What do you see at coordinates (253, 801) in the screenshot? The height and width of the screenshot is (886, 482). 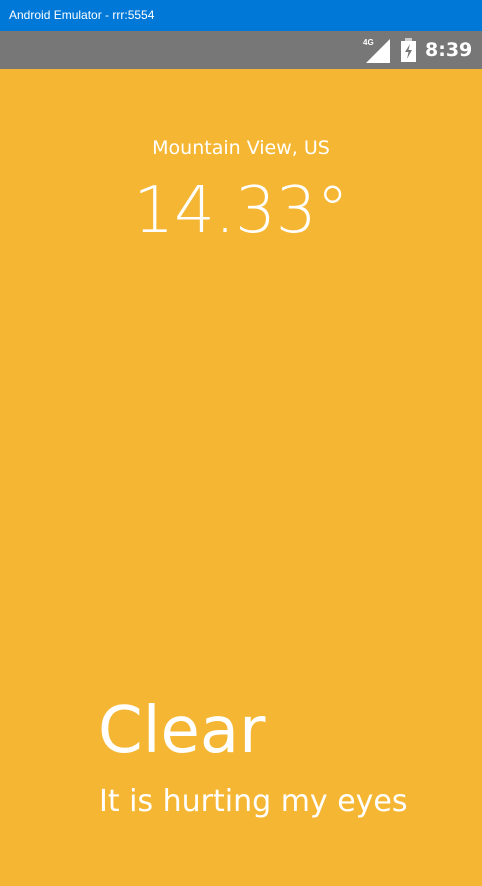 I see `weather-description: It is hurting my eyes` at bounding box center [253, 801].